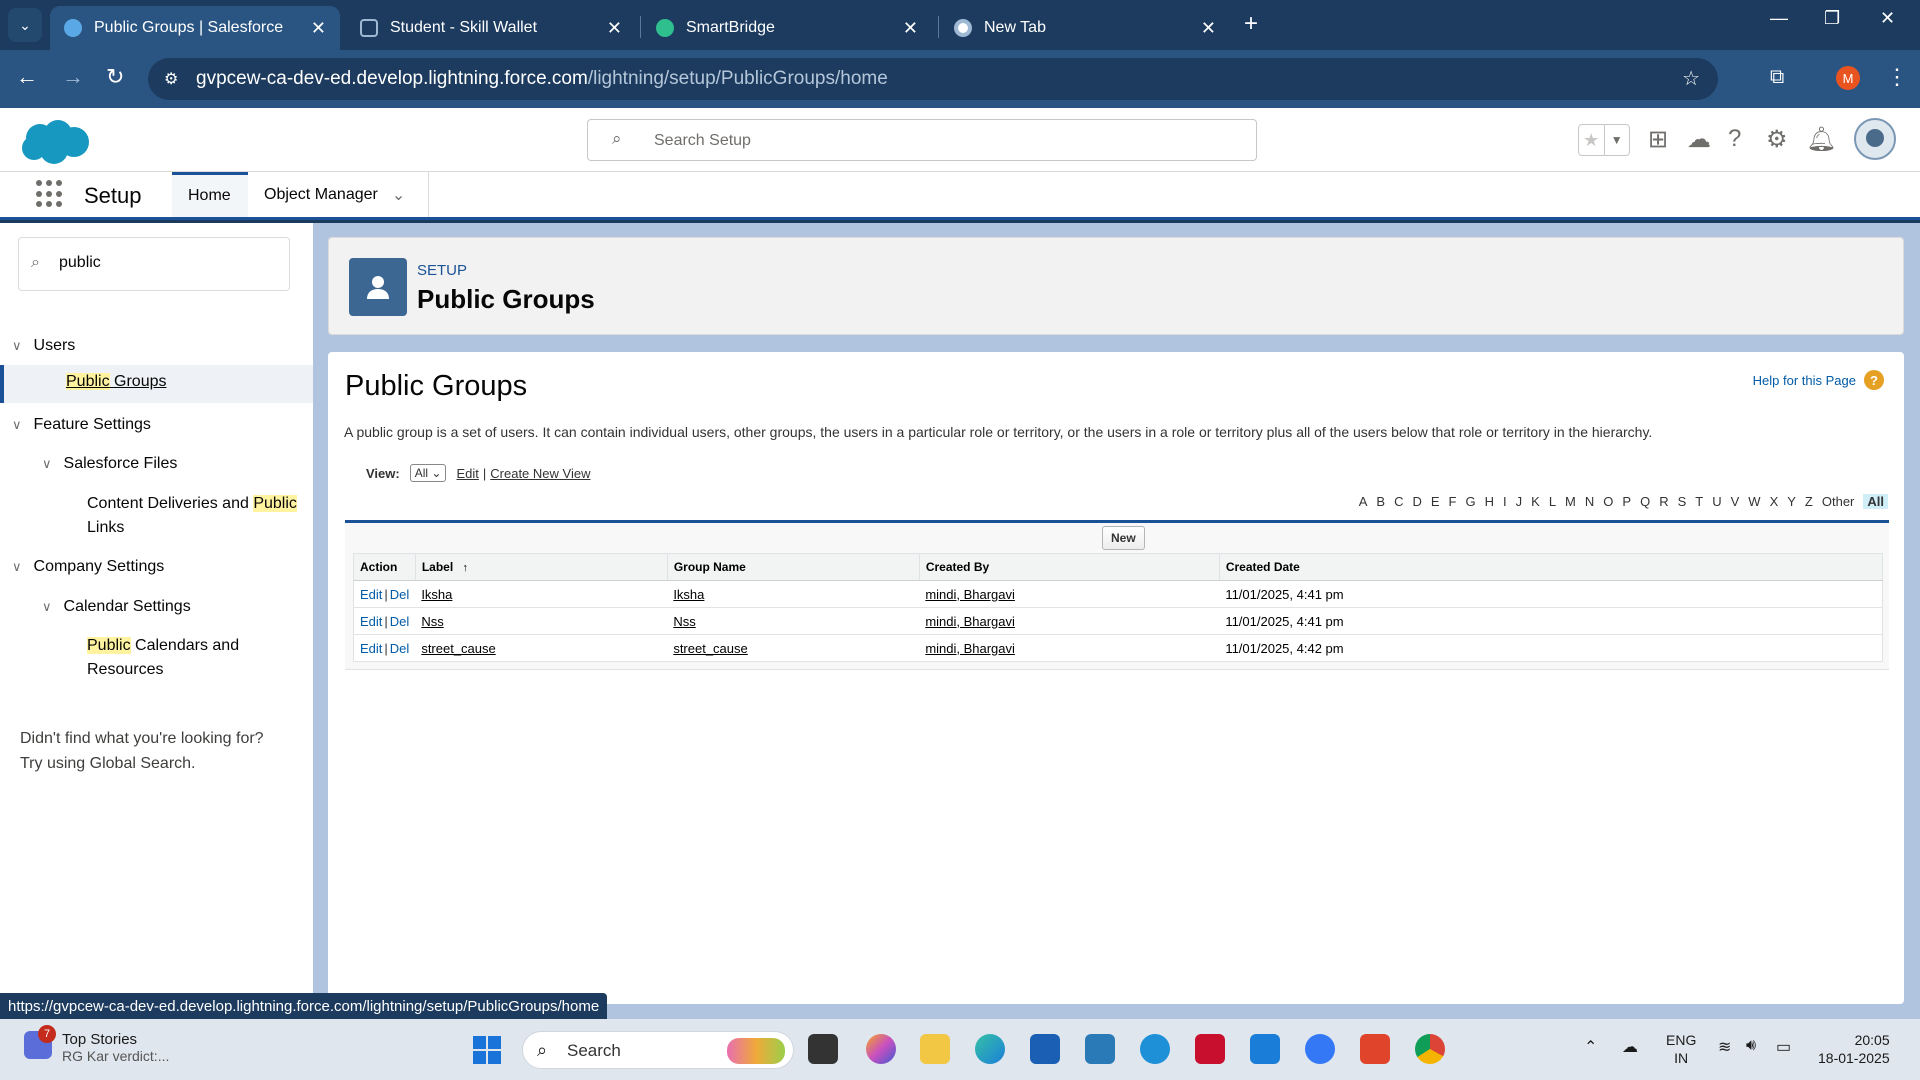 The height and width of the screenshot is (1080, 1920). I want to click on global-actions-icon: ⊞, so click(1658, 139).